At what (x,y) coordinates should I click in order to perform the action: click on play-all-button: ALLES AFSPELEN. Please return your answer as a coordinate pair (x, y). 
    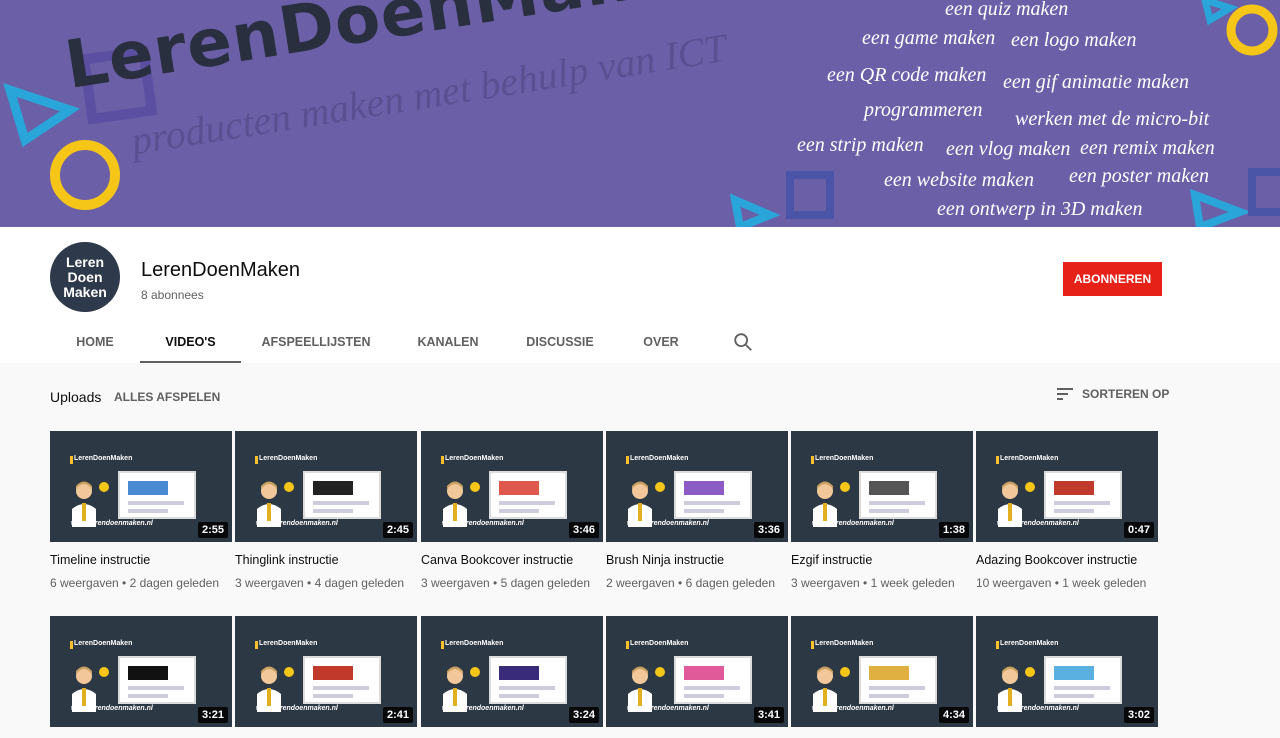
    Looking at the image, I should click on (167, 397).